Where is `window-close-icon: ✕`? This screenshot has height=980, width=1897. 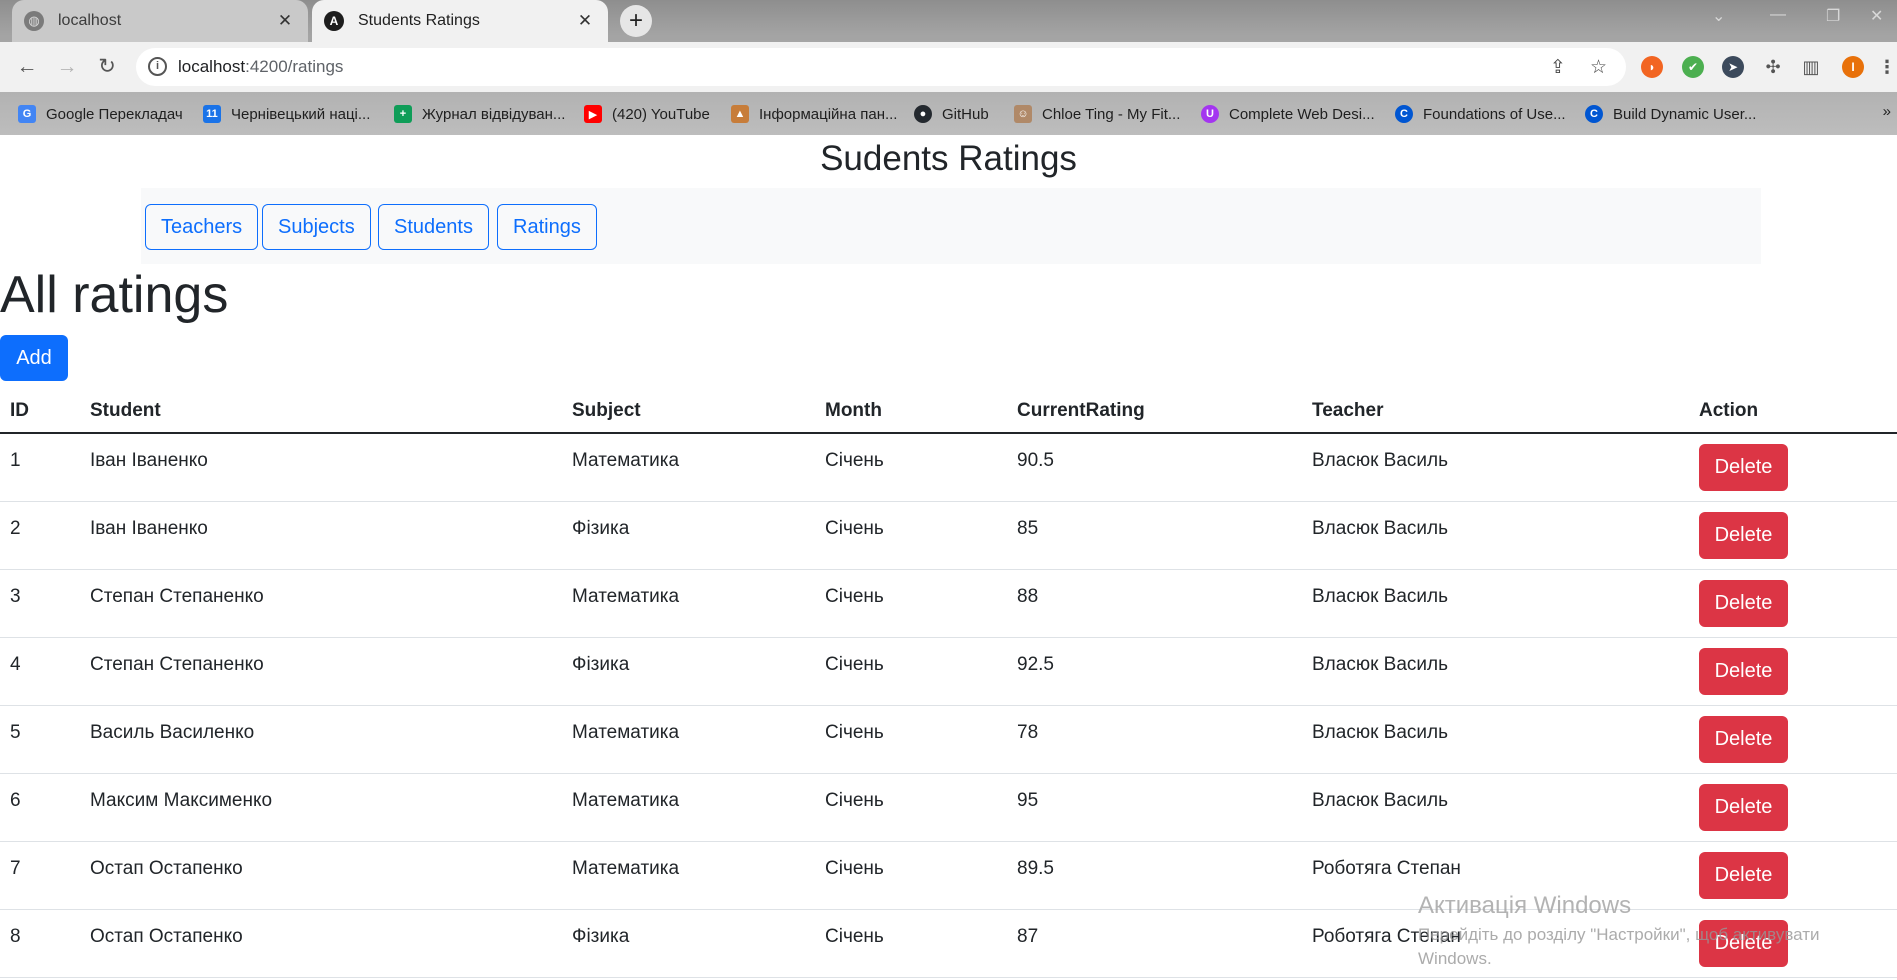 window-close-icon: ✕ is located at coordinates (1876, 16).